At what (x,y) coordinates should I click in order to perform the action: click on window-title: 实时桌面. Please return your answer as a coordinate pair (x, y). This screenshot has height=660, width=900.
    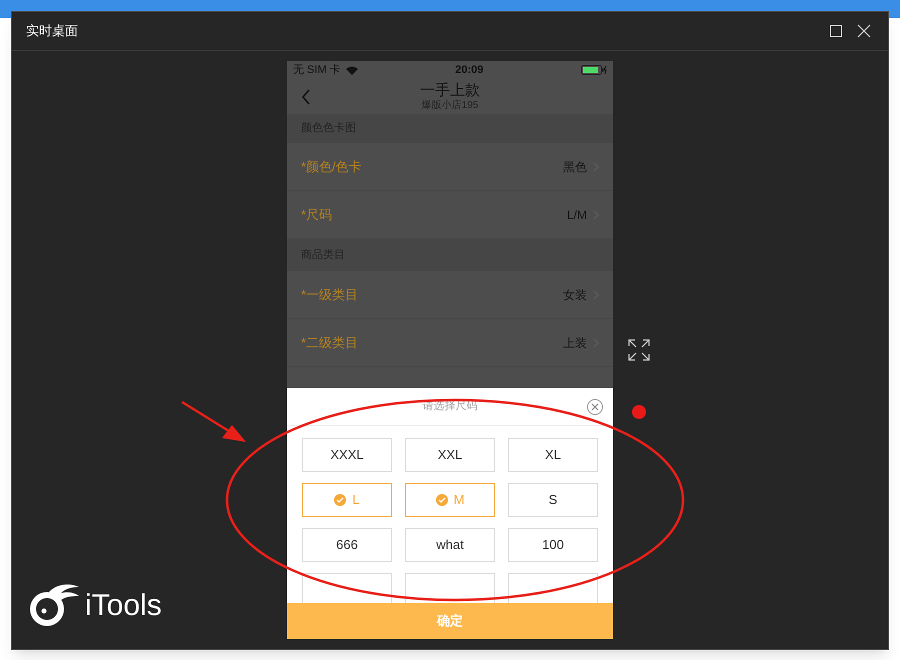
    Looking at the image, I should click on (52, 31).